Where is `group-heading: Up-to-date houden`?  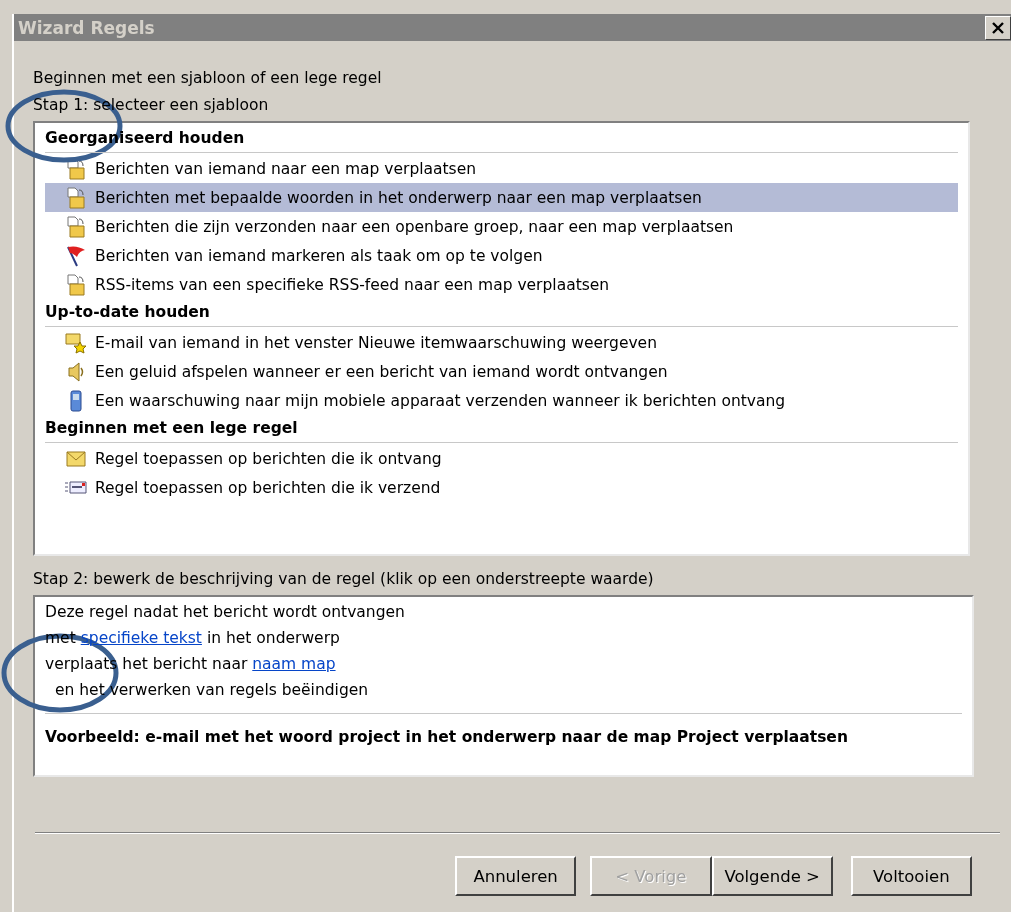 group-heading: Up-to-date houden is located at coordinates (501, 313).